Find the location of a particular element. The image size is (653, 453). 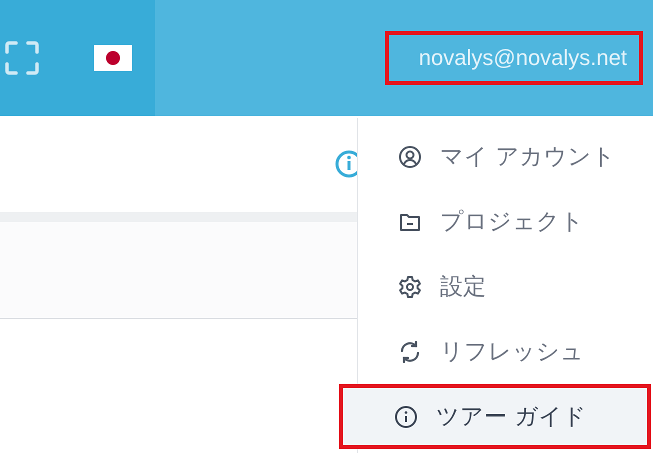

refresh-icon is located at coordinates (410, 352).